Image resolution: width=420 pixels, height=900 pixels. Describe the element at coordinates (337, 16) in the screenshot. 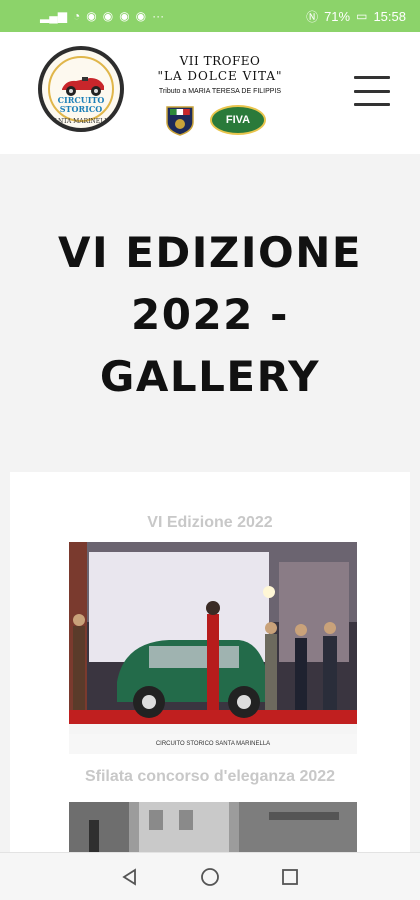

I see `battery-percent: 71%` at that location.